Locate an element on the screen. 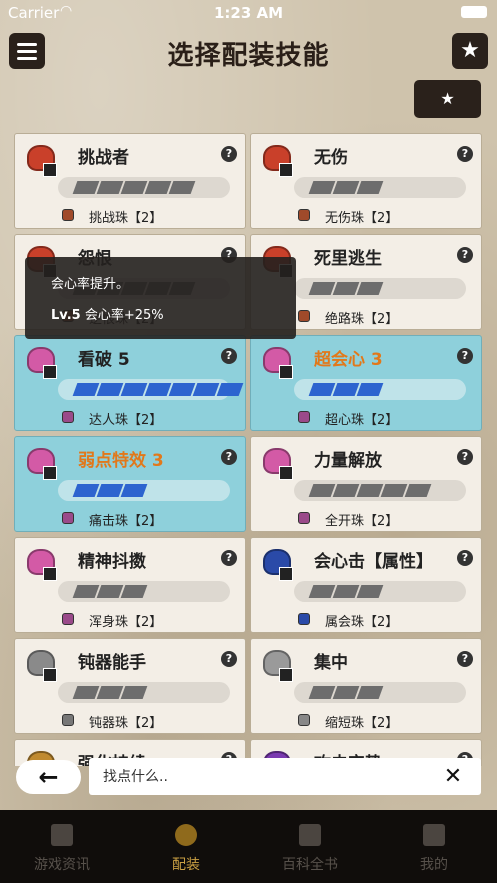  tab-label: 游戏资讯 is located at coordinates (62, 865).